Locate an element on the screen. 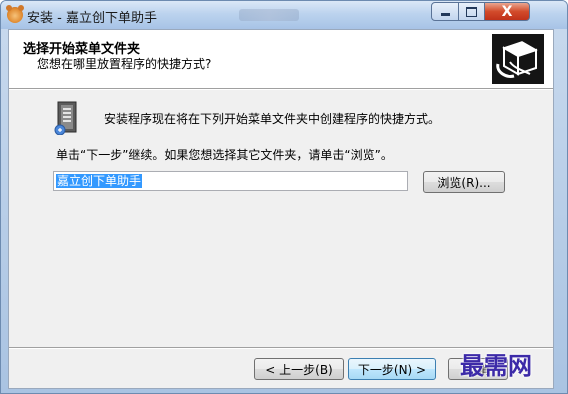 The image size is (568, 394). header-divider is located at coordinates (281, 89).